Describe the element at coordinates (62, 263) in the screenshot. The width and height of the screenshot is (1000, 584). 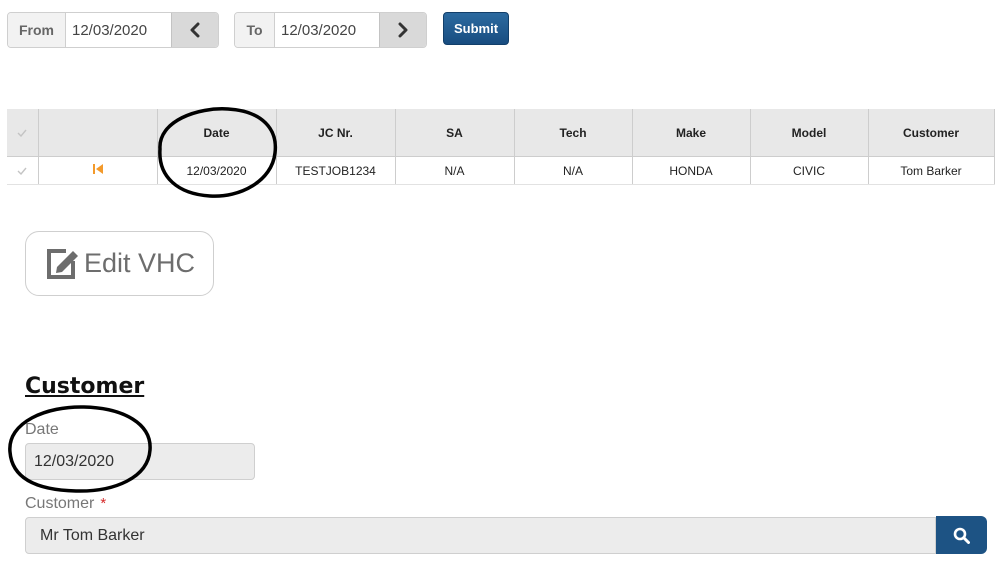
I see `edit-icon` at that location.